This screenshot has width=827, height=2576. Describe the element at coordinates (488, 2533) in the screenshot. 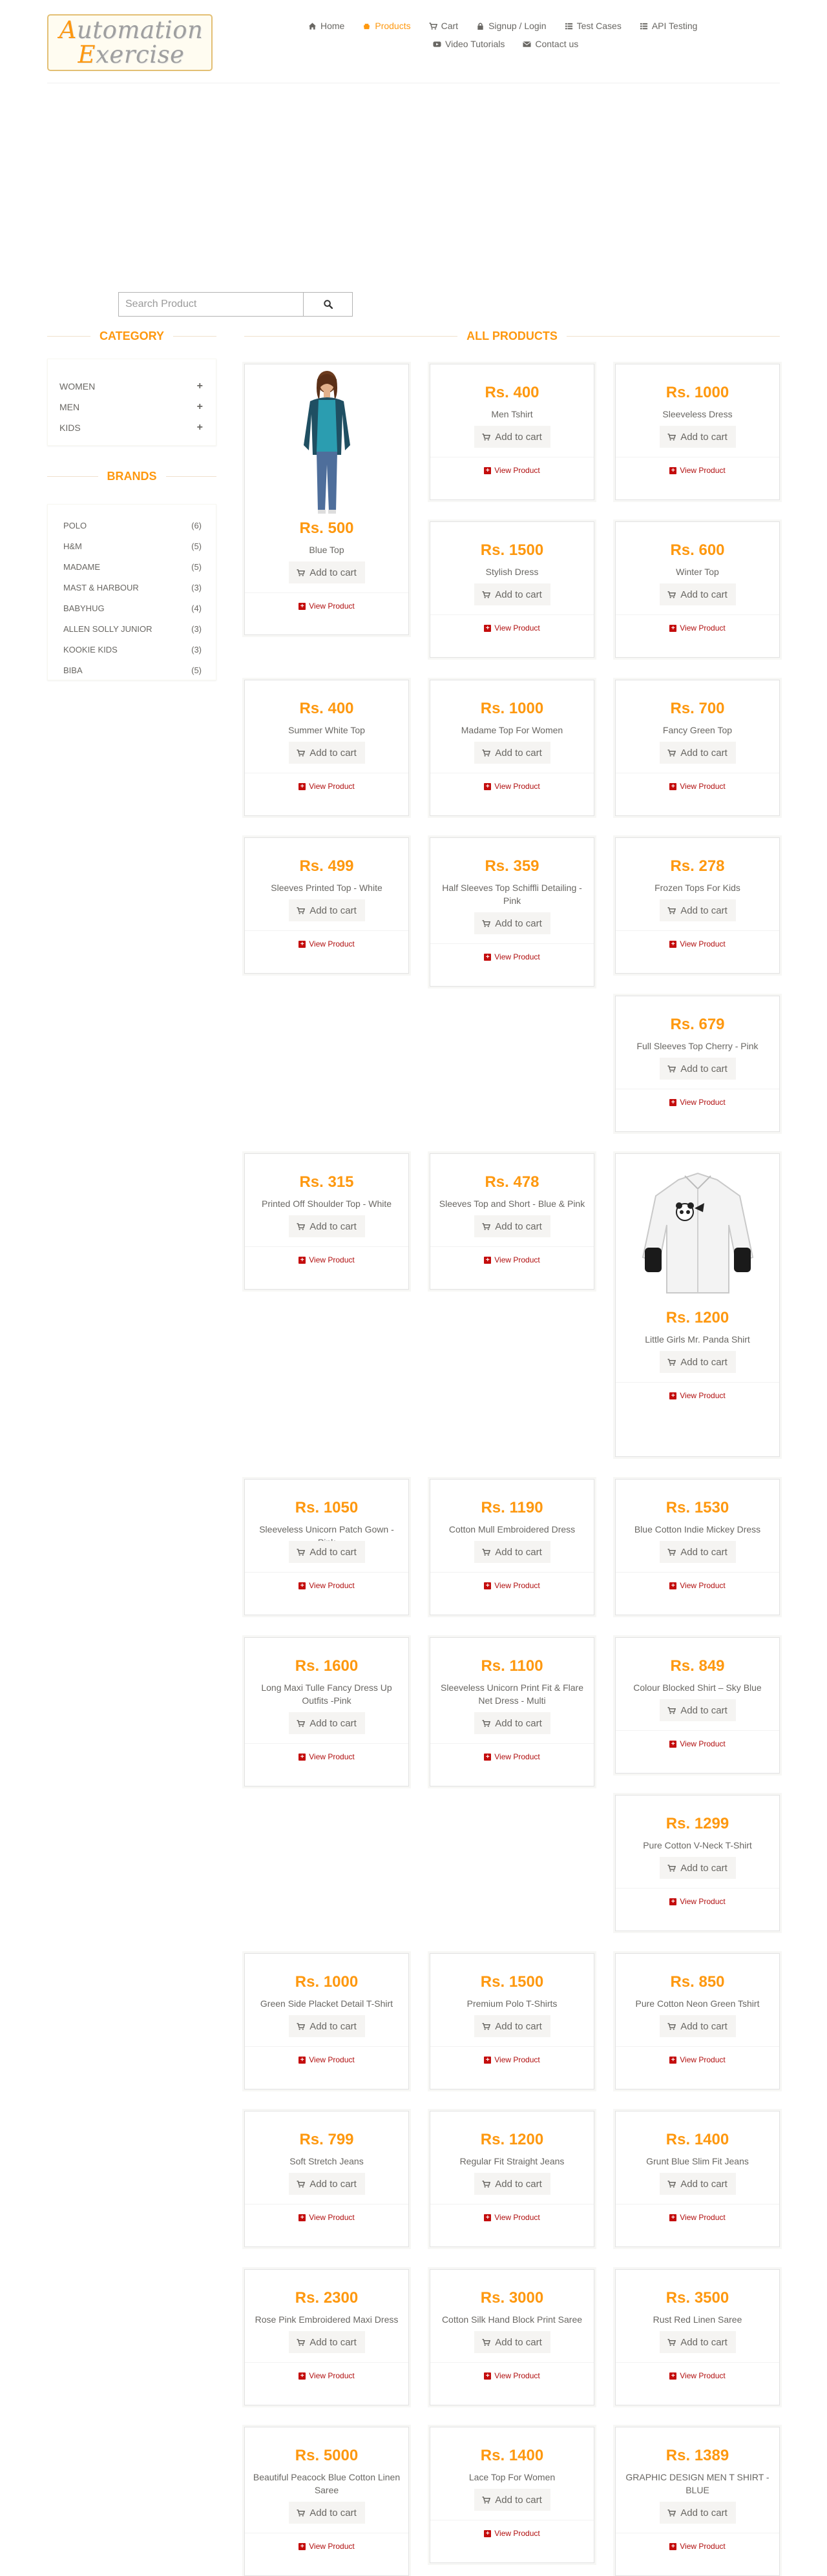

I see `plus-square-icon: +` at that location.